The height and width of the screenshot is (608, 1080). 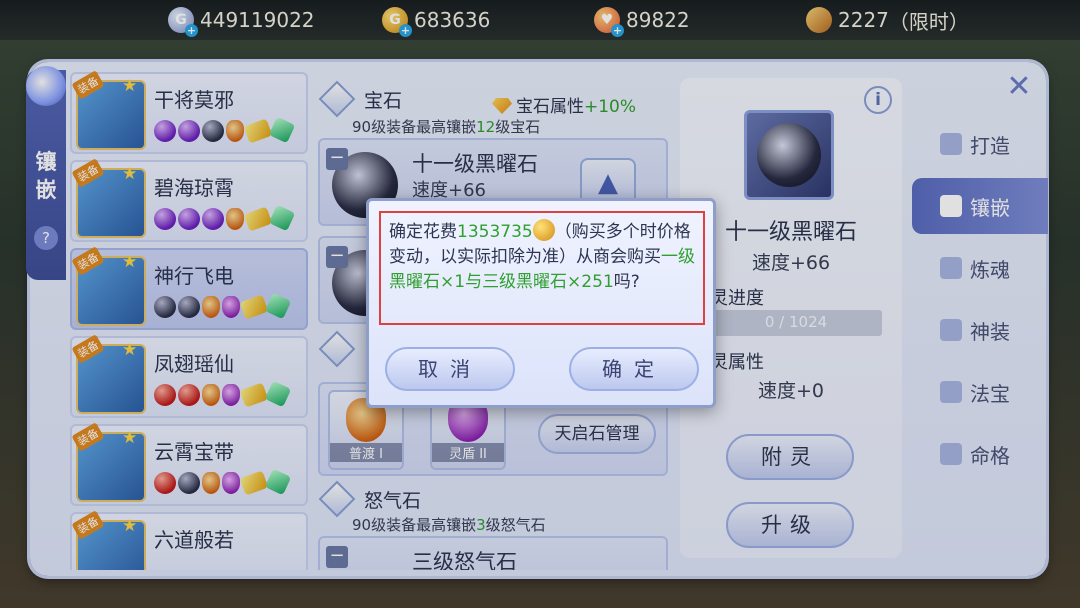 I want to click on cancel-button: 取消, so click(x=450, y=369).